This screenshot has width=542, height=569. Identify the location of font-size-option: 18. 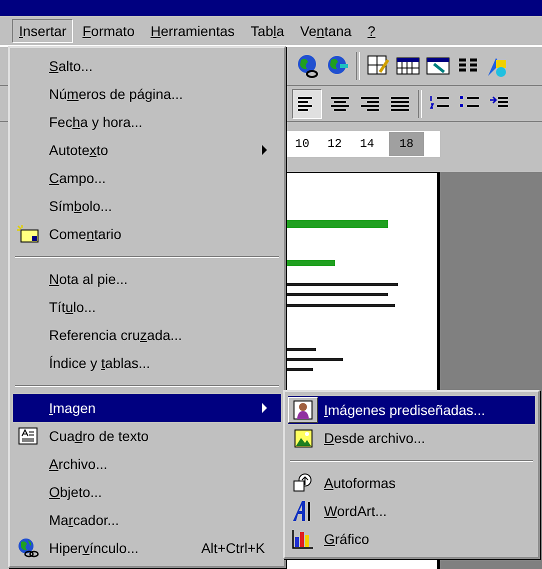
(406, 144).